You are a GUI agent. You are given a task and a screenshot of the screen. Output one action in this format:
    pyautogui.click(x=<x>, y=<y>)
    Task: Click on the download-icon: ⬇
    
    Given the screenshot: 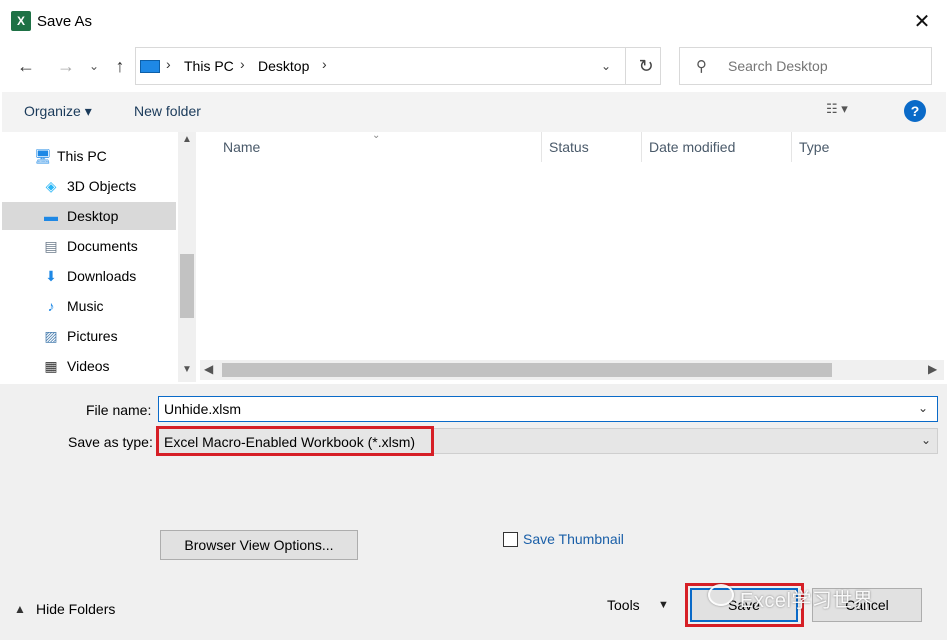 What is the action you would take?
    pyautogui.click(x=51, y=276)
    